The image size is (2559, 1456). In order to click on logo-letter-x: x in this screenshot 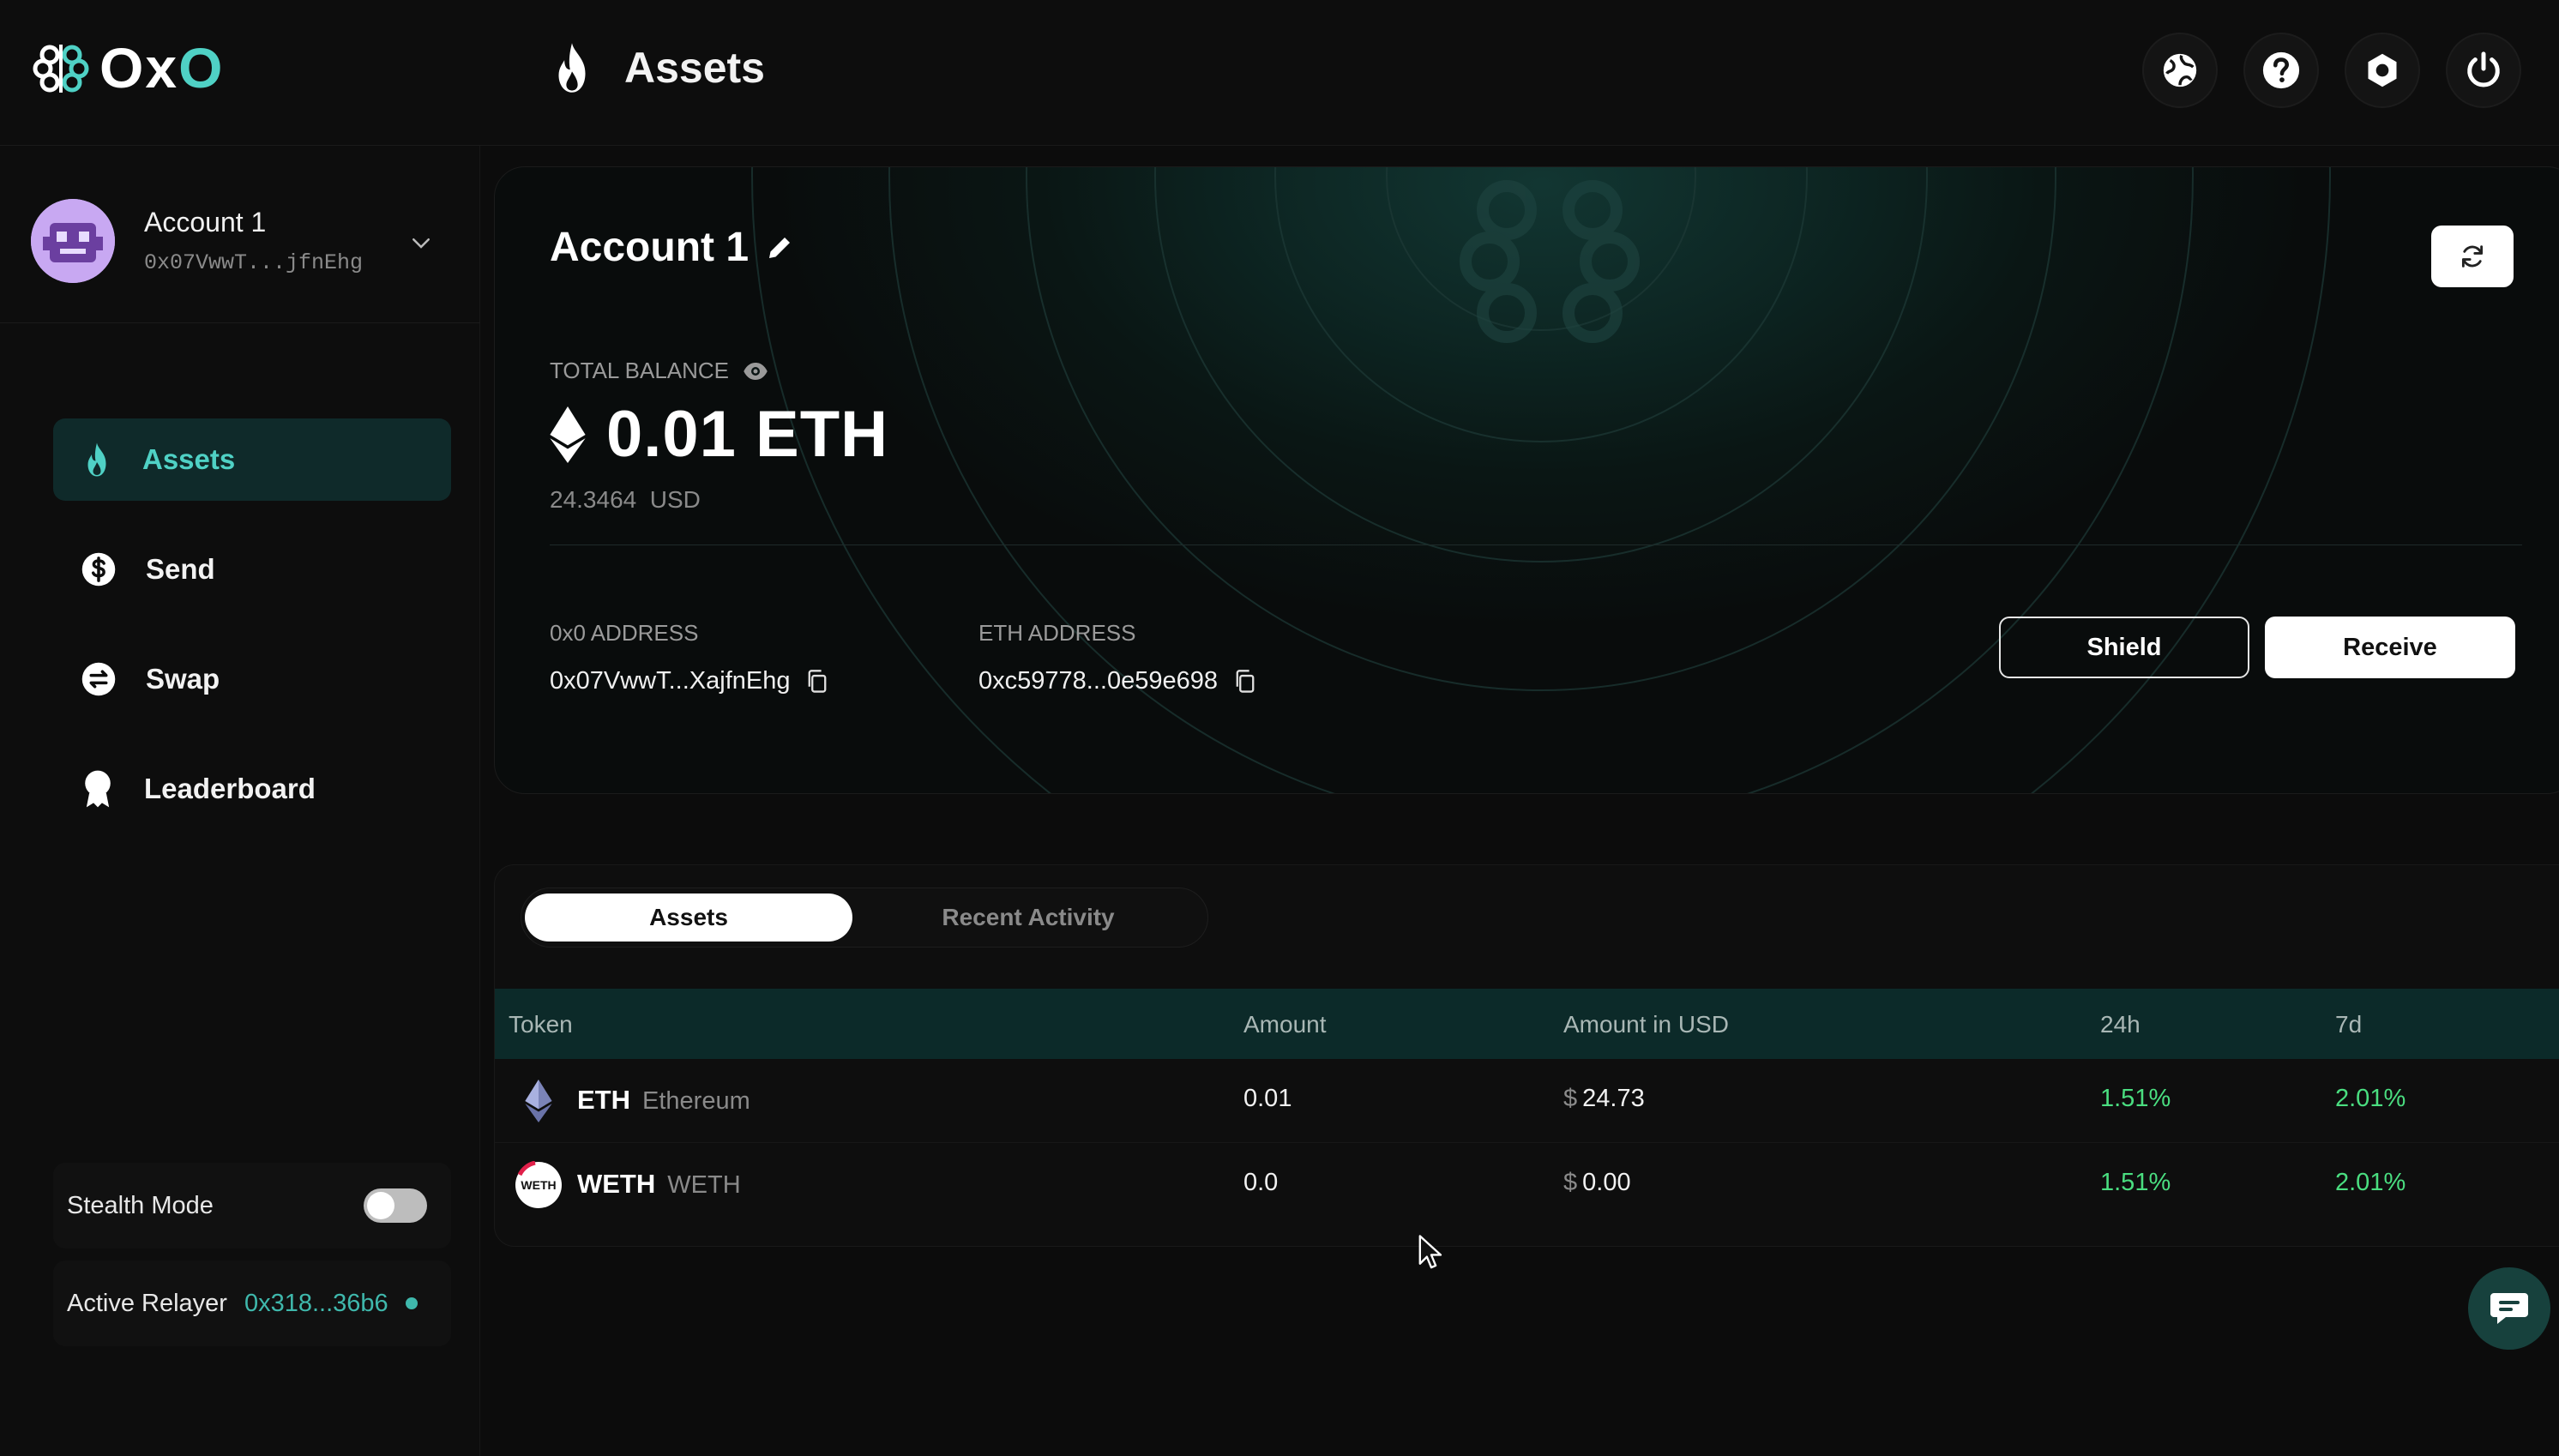, I will do `click(162, 67)`.